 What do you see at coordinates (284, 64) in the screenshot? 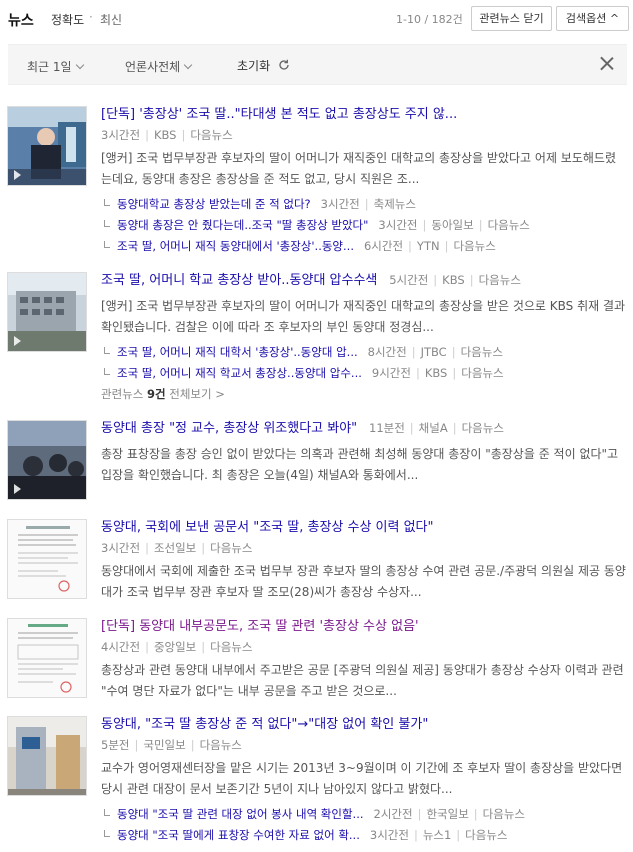
I see `refresh-icon` at bounding box center [284, 64].